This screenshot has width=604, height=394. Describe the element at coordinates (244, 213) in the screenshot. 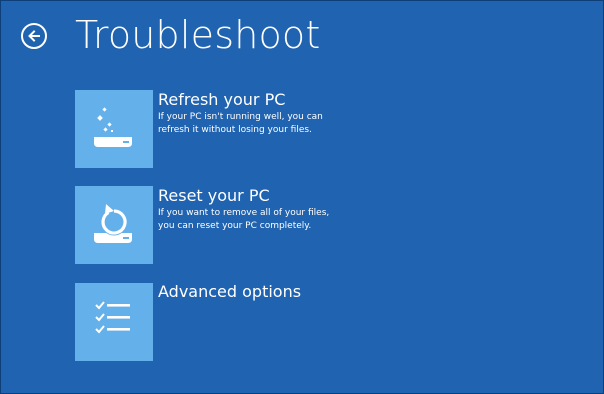

I see `description-line: If you want to remove all of your files,` at that location.